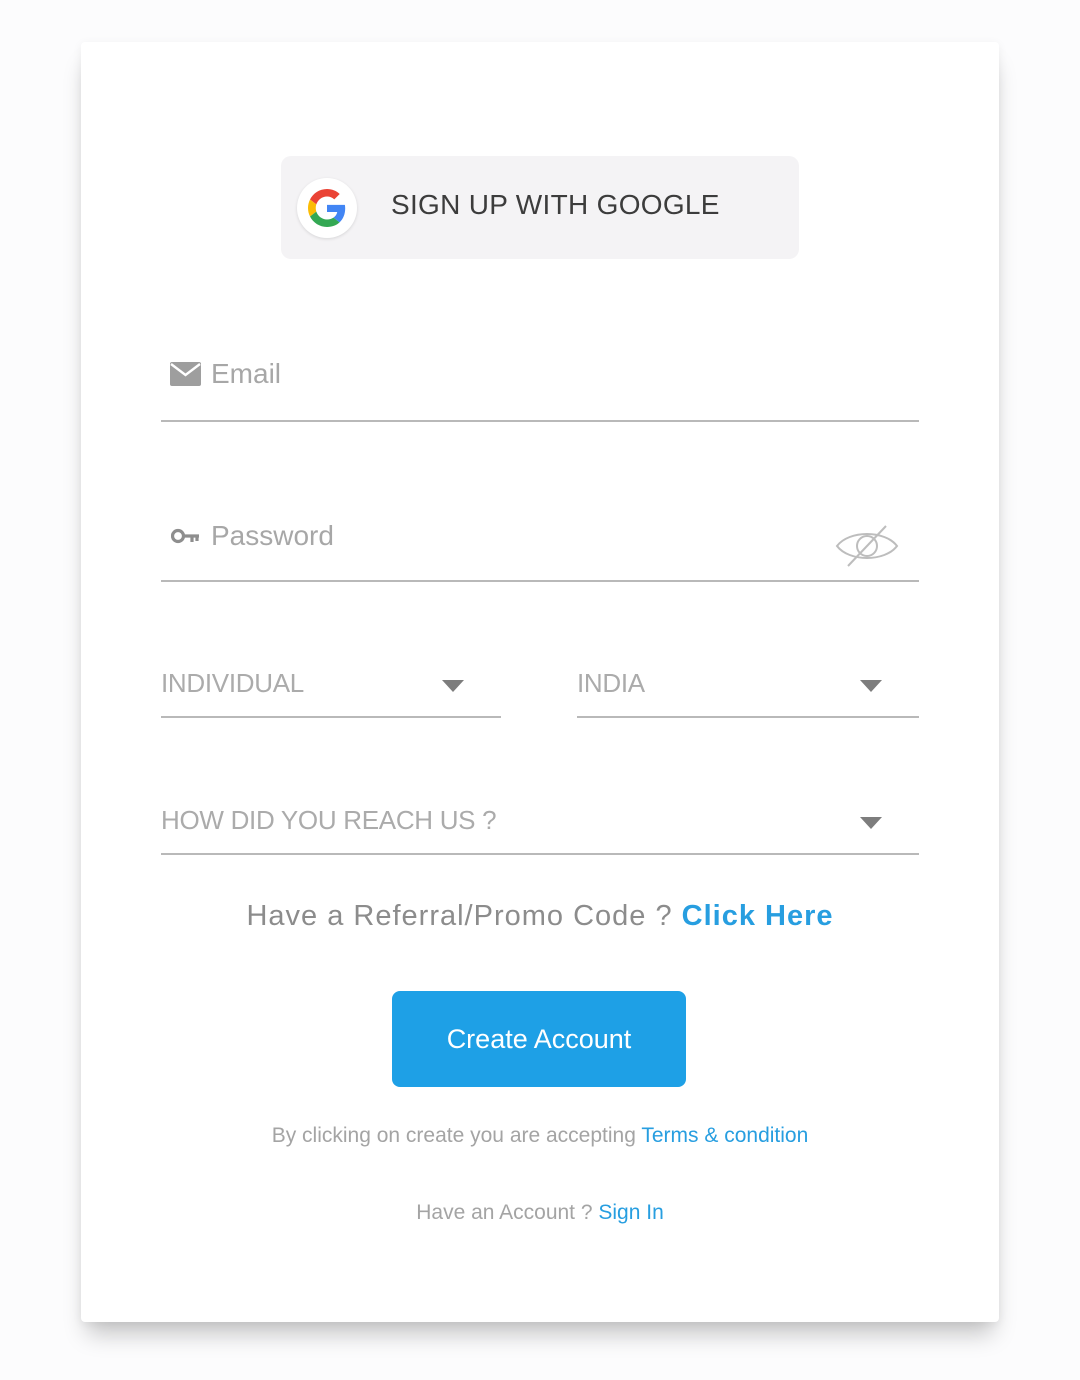  I want to click on account-type-select: INDIVIDUAL, so click(331, 689).